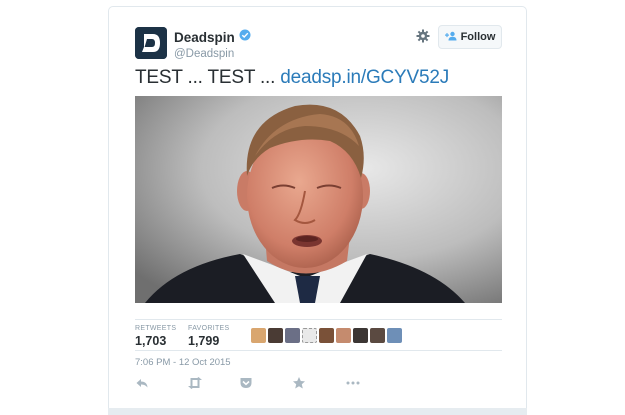  Describe the element at coordinates (156, 328) in the screenshot. I see `retweets-label: RETWEETS` at that location.